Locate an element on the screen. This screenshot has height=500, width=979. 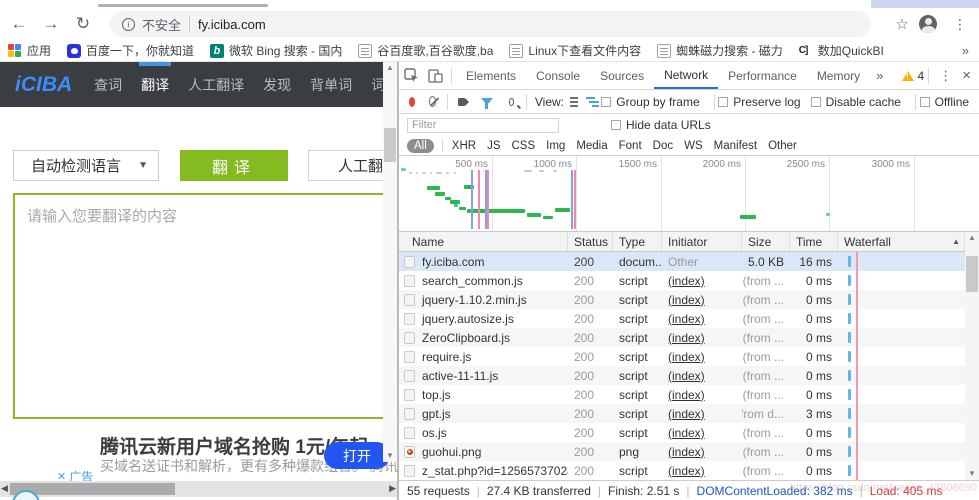
request-name: gpt.js is located at coordinates (483, 413).